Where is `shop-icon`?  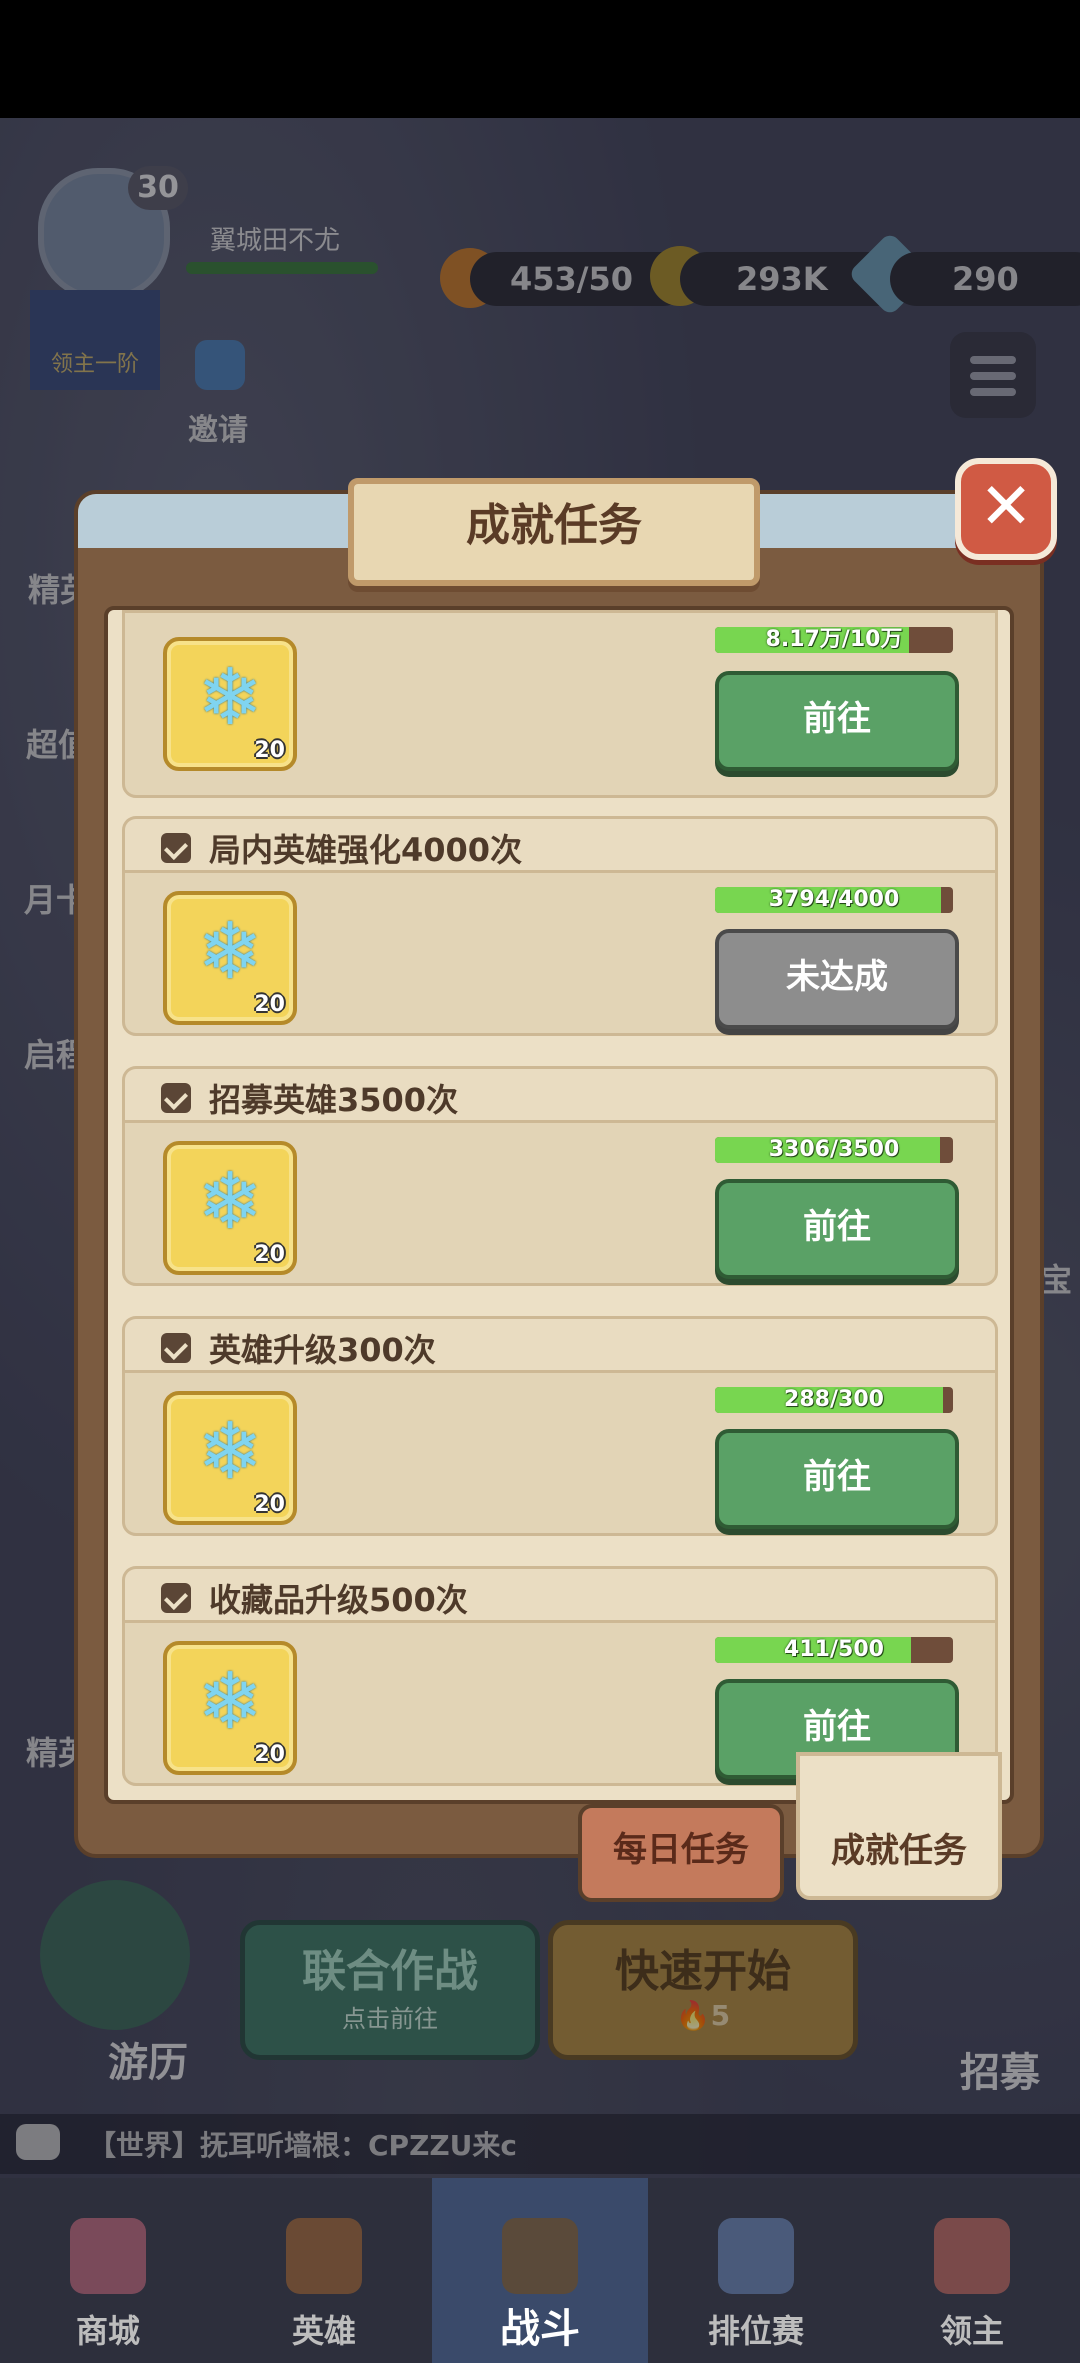 shop-icon is located at coordinates (108, 2256).